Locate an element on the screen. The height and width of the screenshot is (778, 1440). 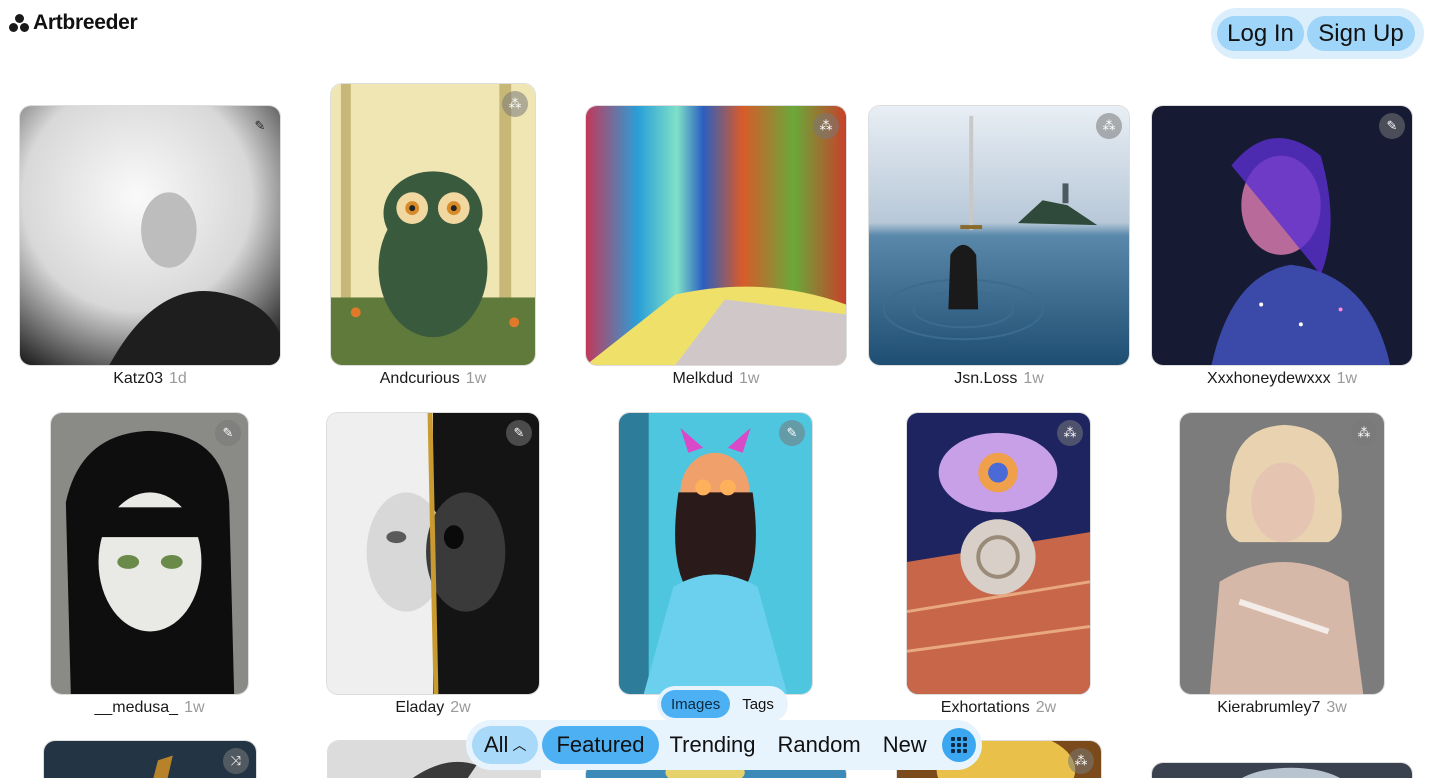
gallery-card: ⁂ Andcurious 1w is located at coordinates (433, 236).